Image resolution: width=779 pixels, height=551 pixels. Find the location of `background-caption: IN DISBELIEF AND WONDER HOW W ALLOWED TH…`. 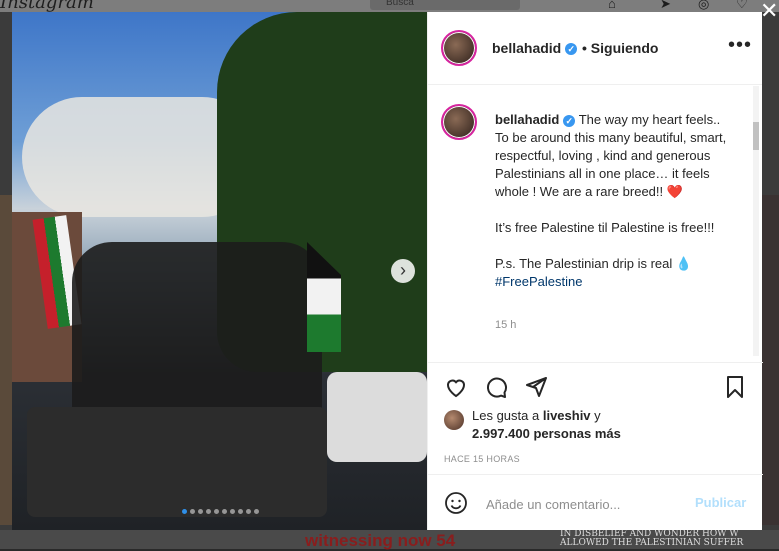

background-caption: IN DISBELIEF AND WONDER HOW W ALLOWED TH… is located at coordinates (652, 538).